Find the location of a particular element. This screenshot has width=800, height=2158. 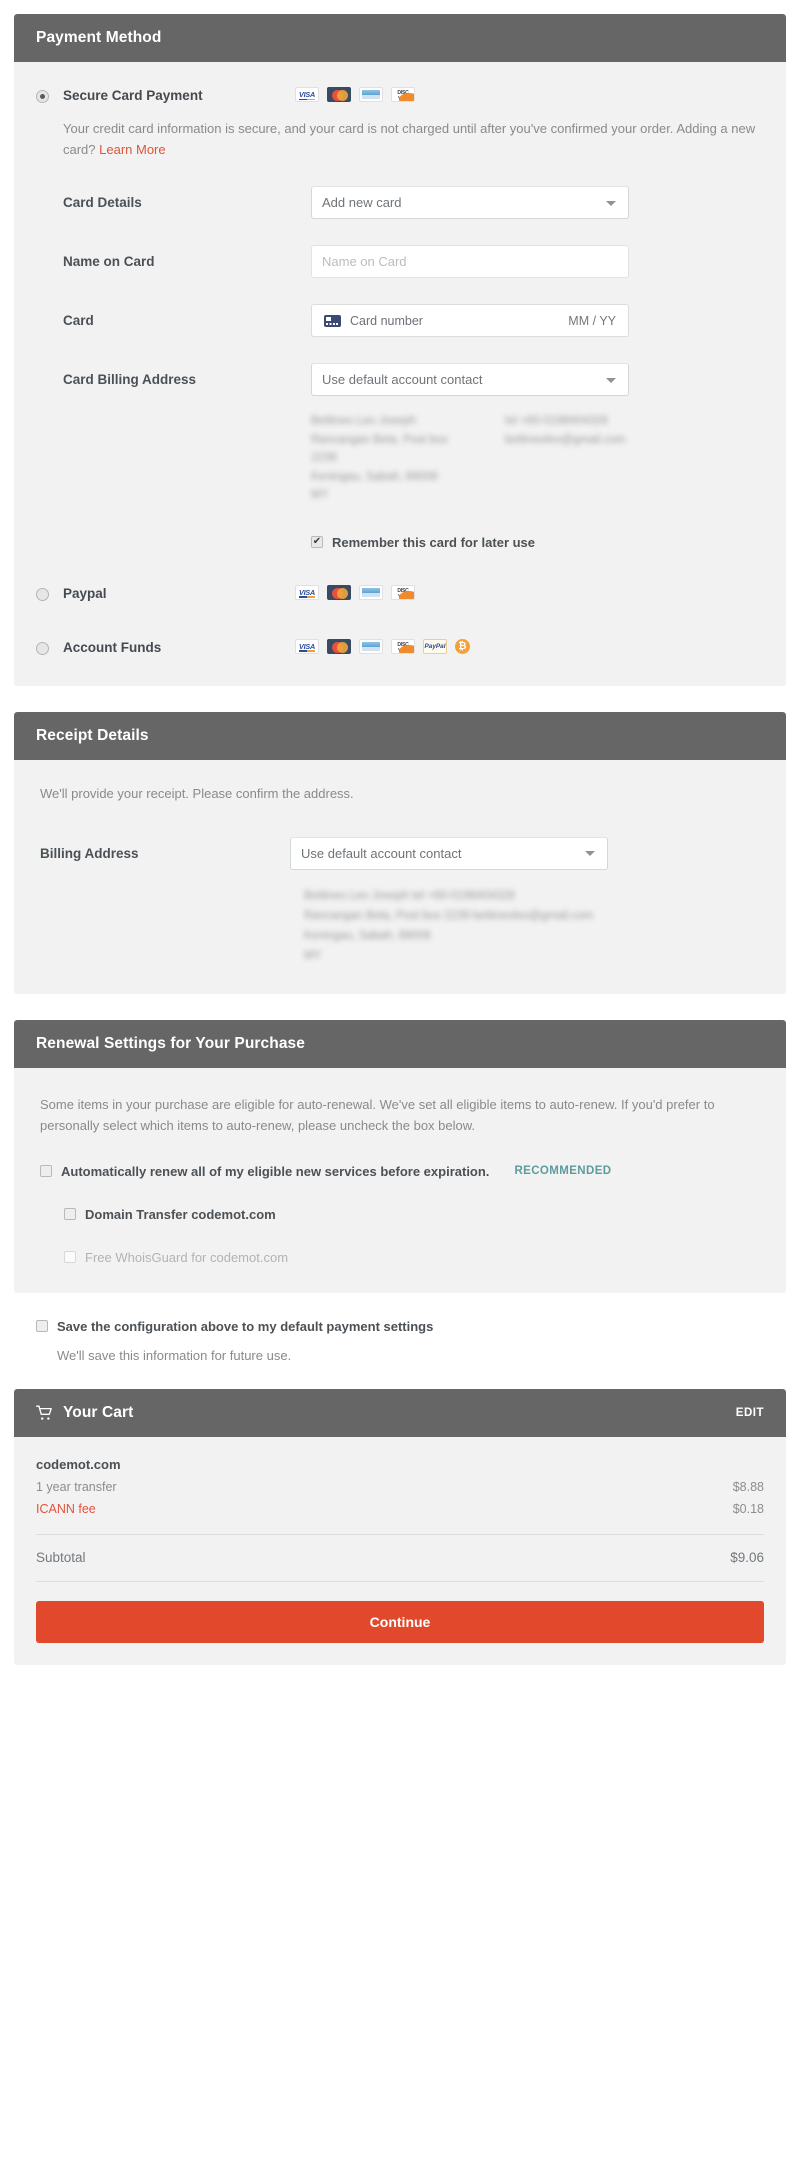

renewal-settings-header: Renewal Settings for Your Purchase is located at coordinates (400, 1043).